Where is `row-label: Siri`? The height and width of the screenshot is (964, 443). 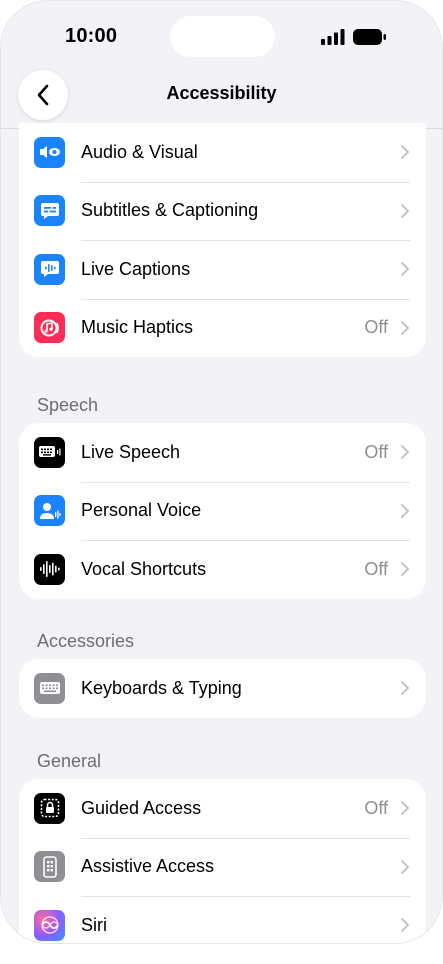
row-label: Siri is located at coordinates (94, 924).